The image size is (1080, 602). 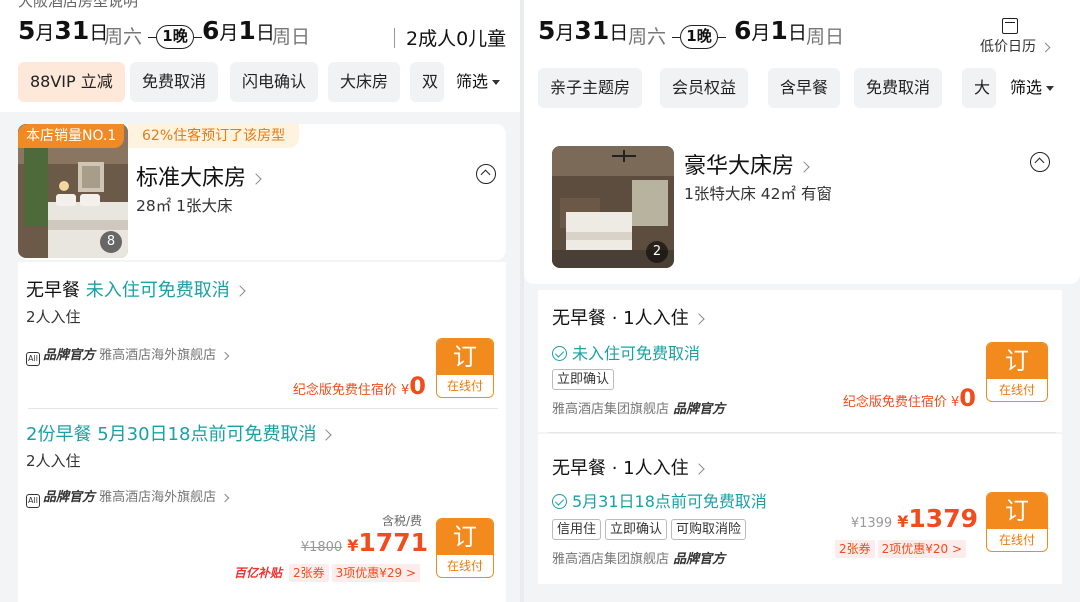 I want to click on discount-row: 百亿补贴 2张券 3项优惠¥29 >, so click(x=327, y=573).